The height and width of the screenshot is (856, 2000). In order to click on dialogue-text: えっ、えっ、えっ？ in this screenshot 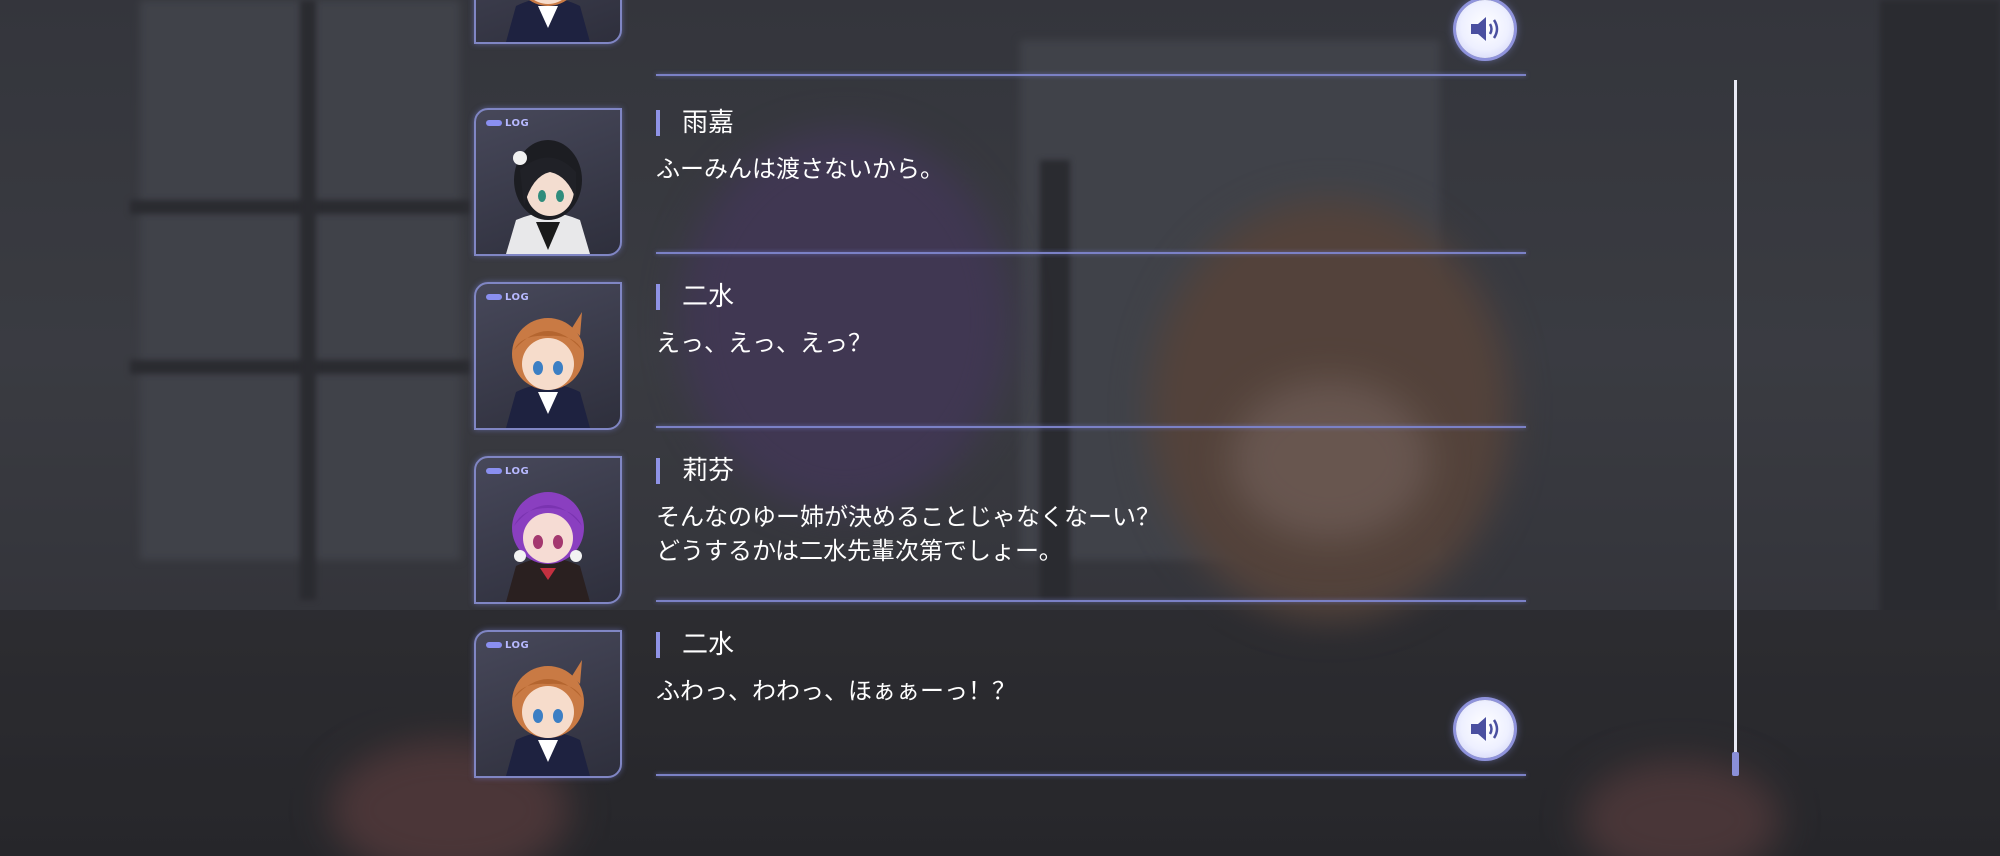, I will do `click(764, 343)`.